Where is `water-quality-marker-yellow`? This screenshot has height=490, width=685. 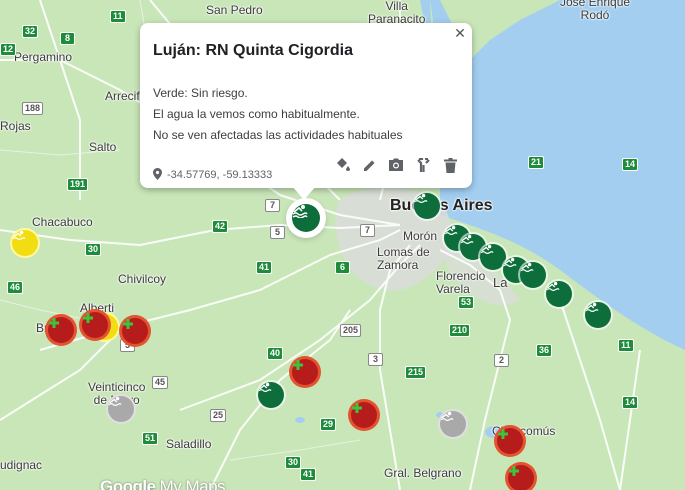
water-quality-marker-yellow is located at coordinates (25, 243).